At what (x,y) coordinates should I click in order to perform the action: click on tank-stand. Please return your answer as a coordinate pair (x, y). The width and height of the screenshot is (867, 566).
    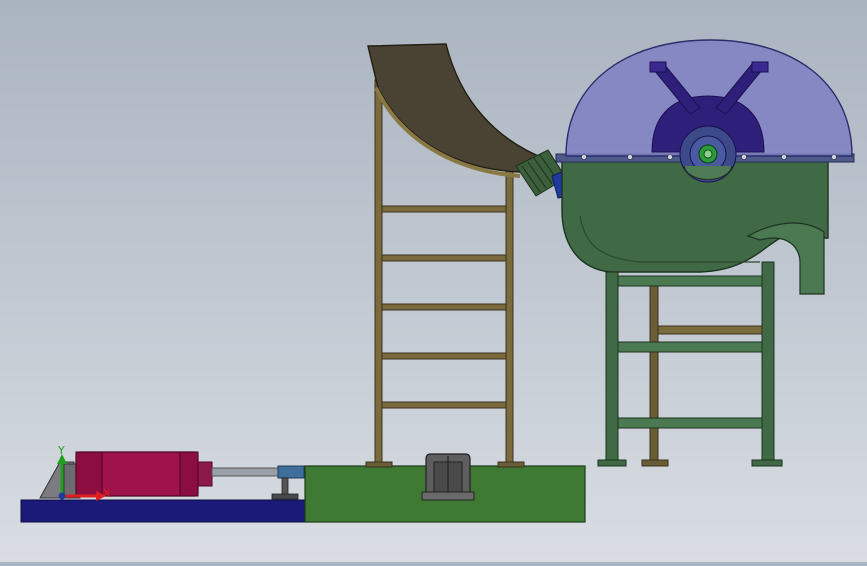
    Looking at the image, I should click on (690, 364).